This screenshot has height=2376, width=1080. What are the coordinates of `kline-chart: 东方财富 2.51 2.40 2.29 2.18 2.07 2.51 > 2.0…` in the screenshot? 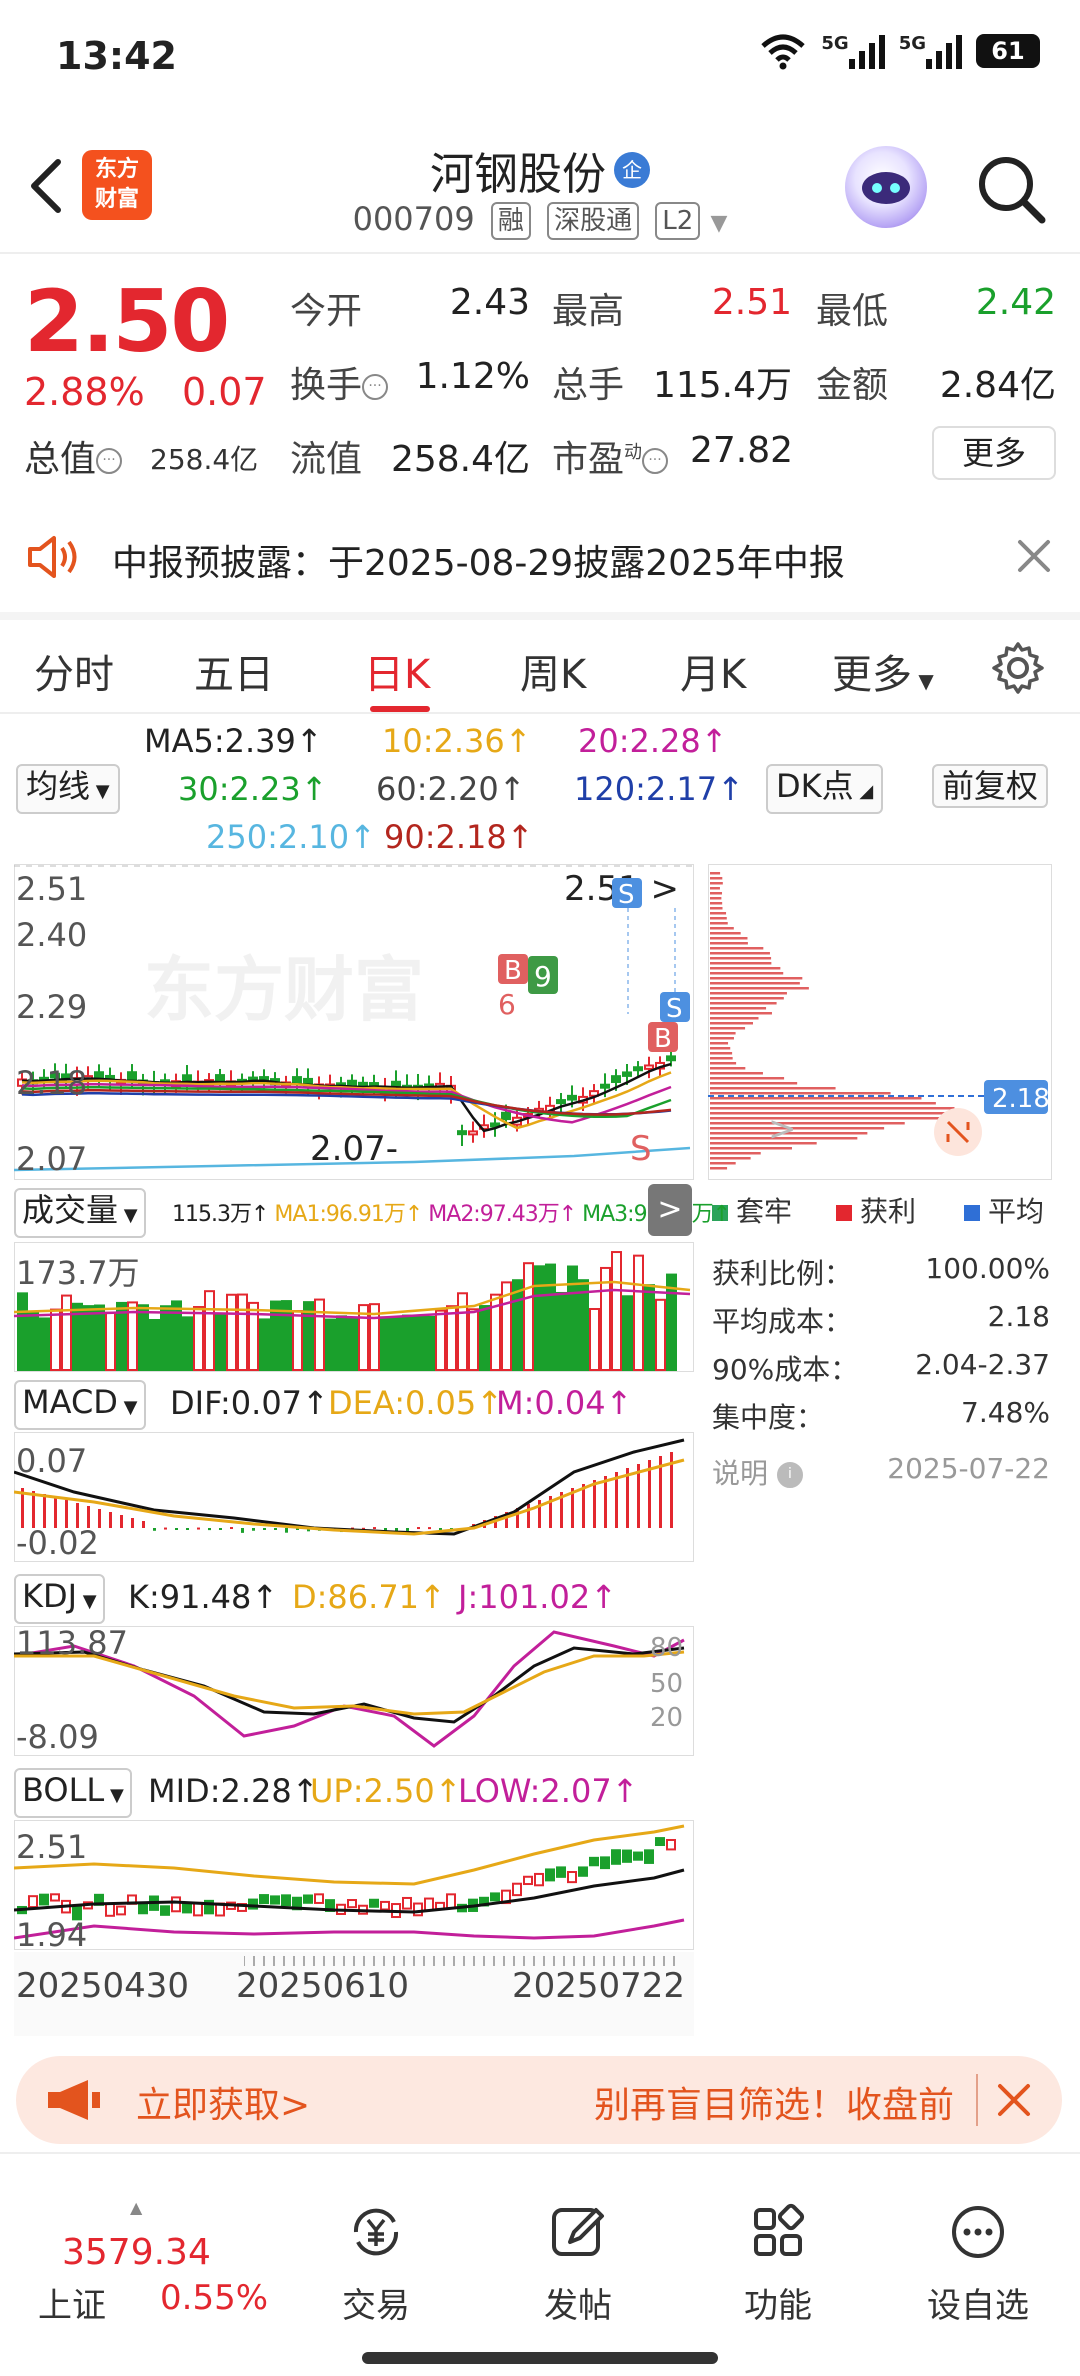 It's located at (354, 1022).